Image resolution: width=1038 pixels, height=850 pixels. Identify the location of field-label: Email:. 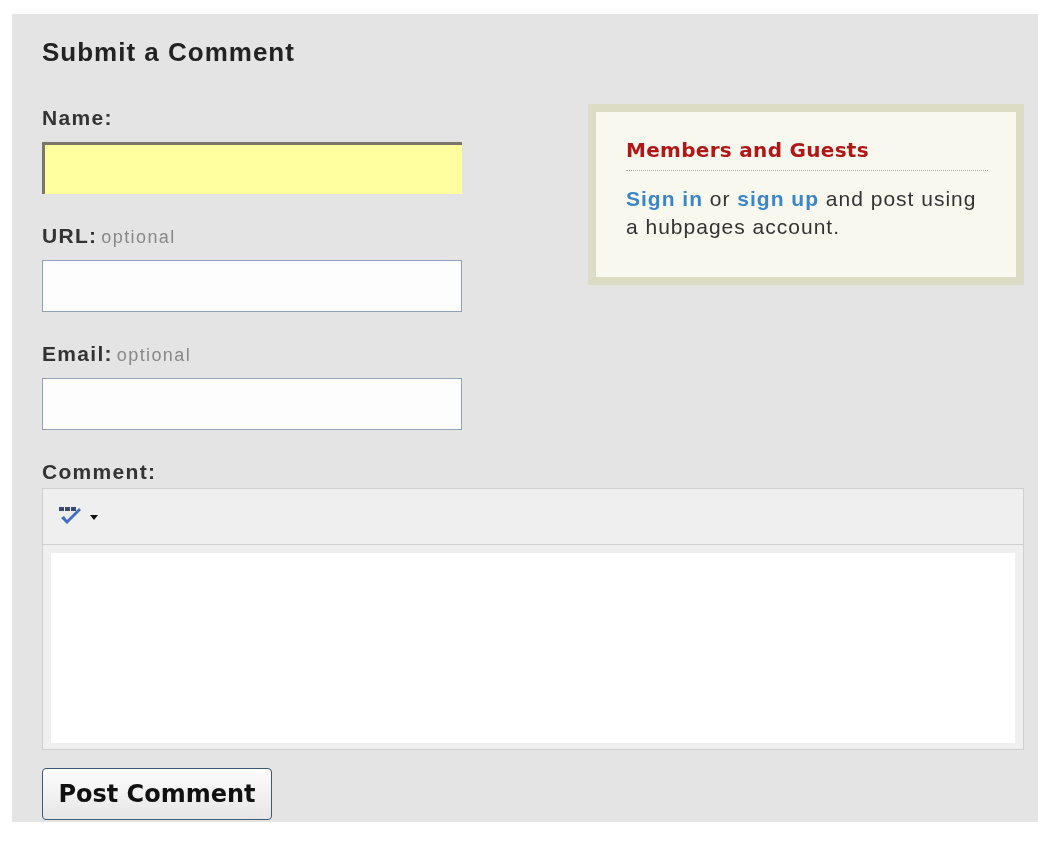
(77, 353).